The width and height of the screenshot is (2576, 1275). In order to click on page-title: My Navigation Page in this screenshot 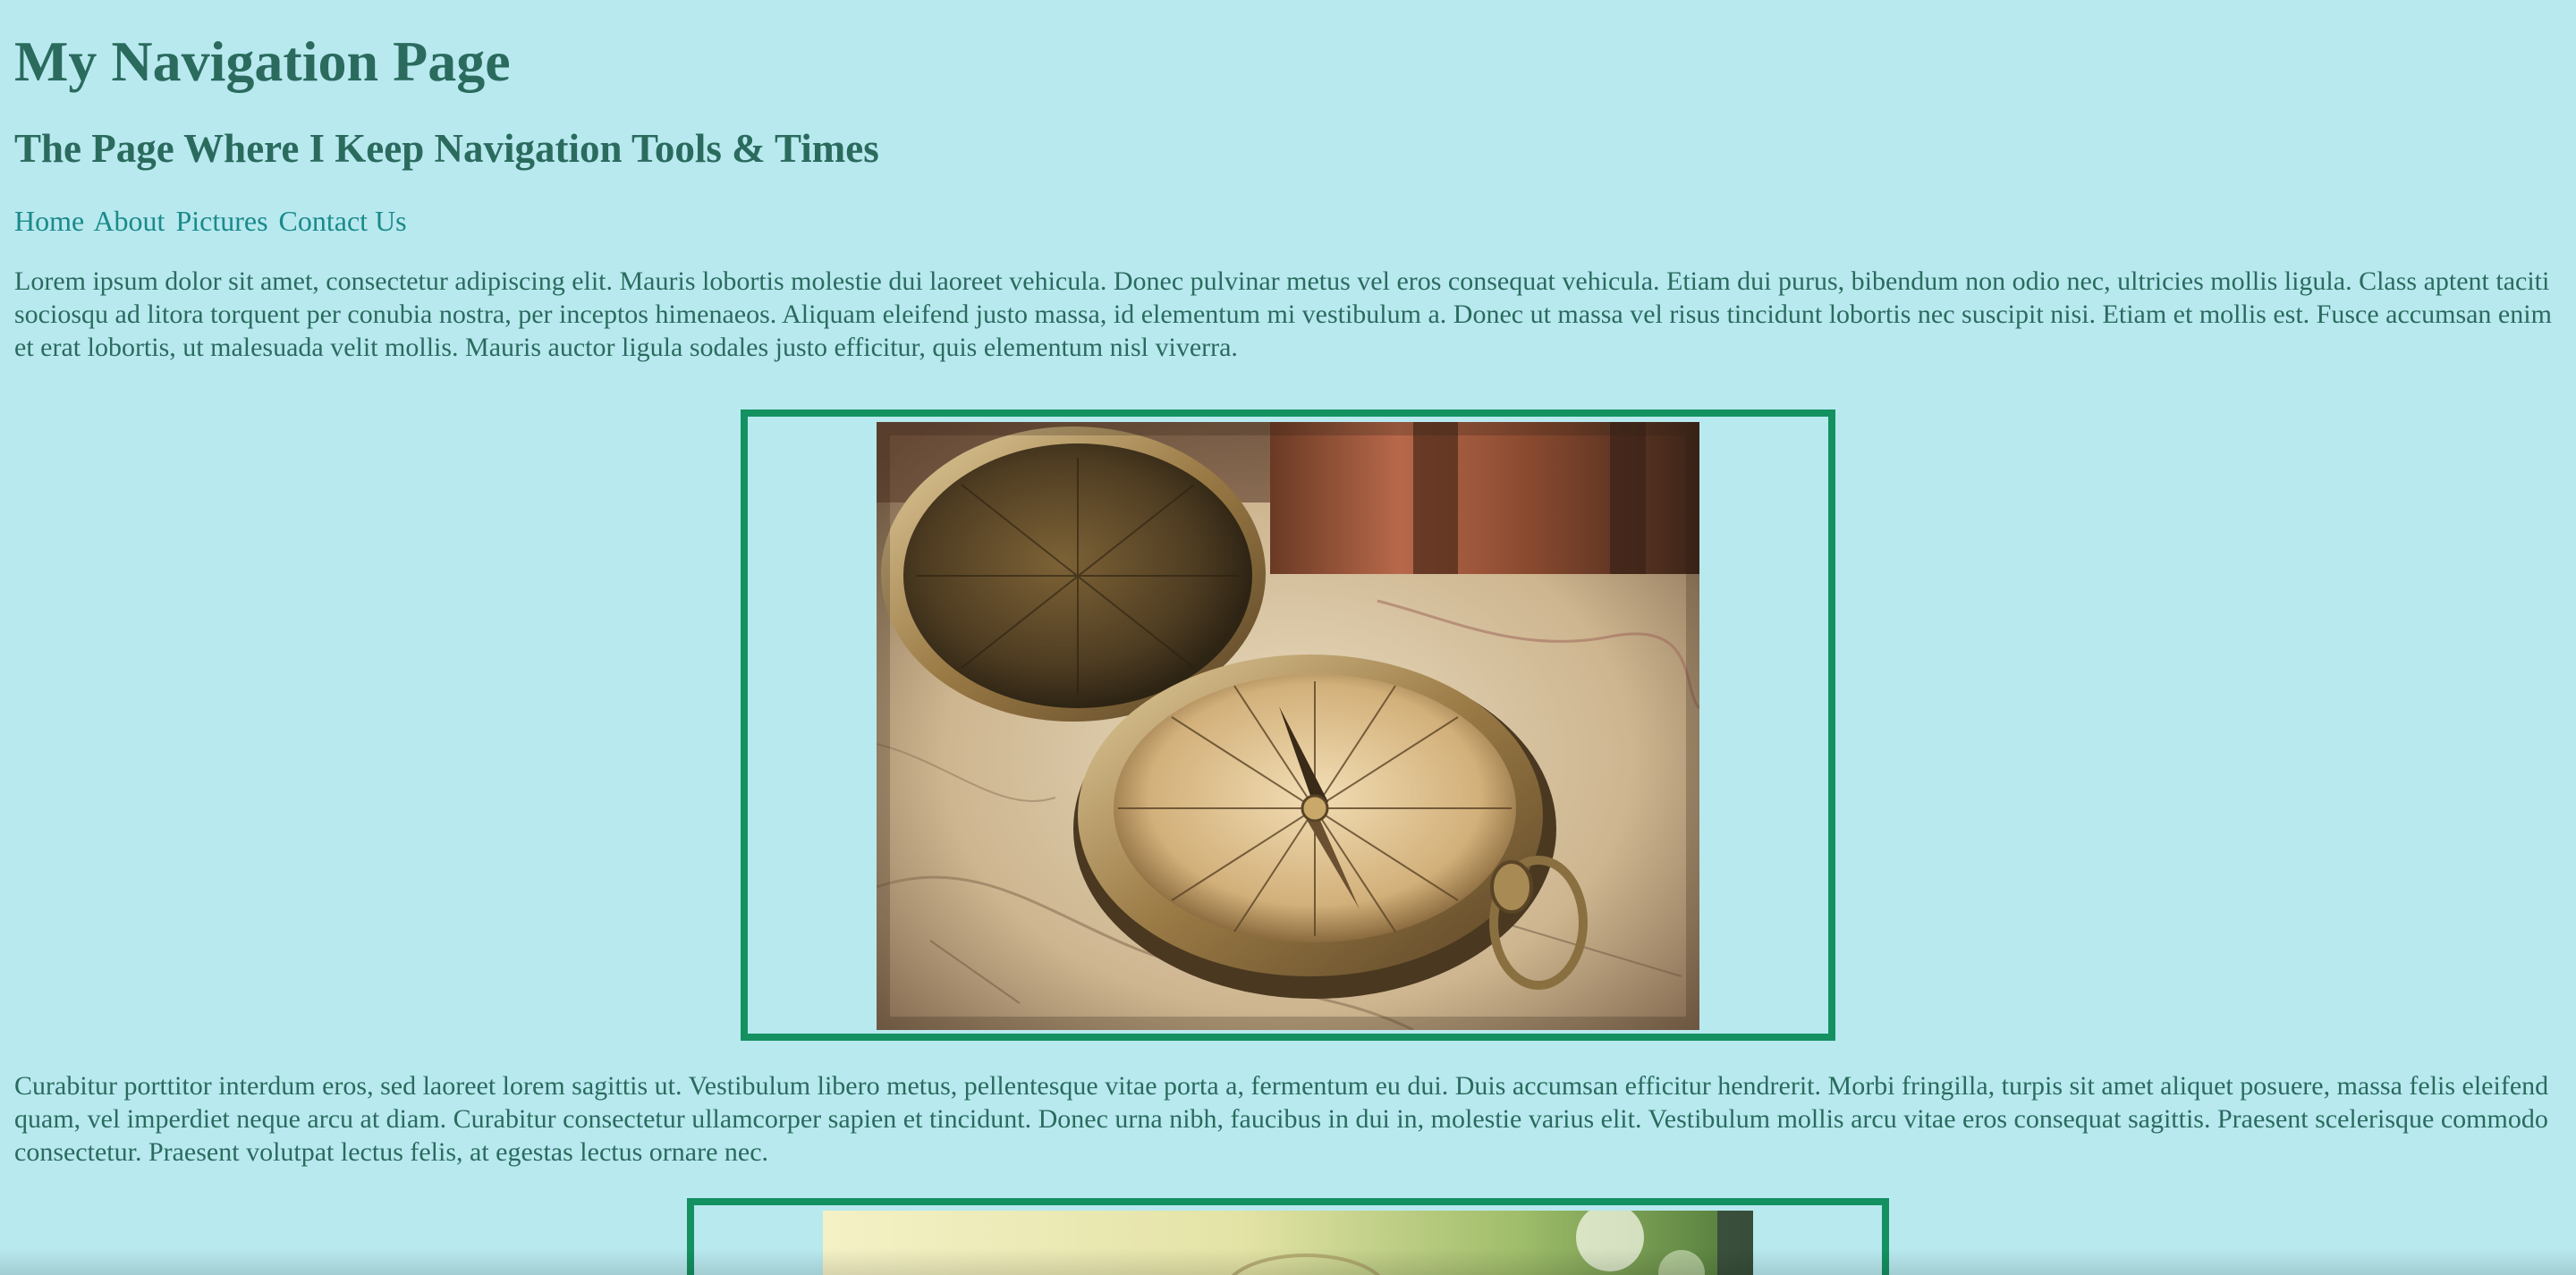, I will do `click(262, 61)`.